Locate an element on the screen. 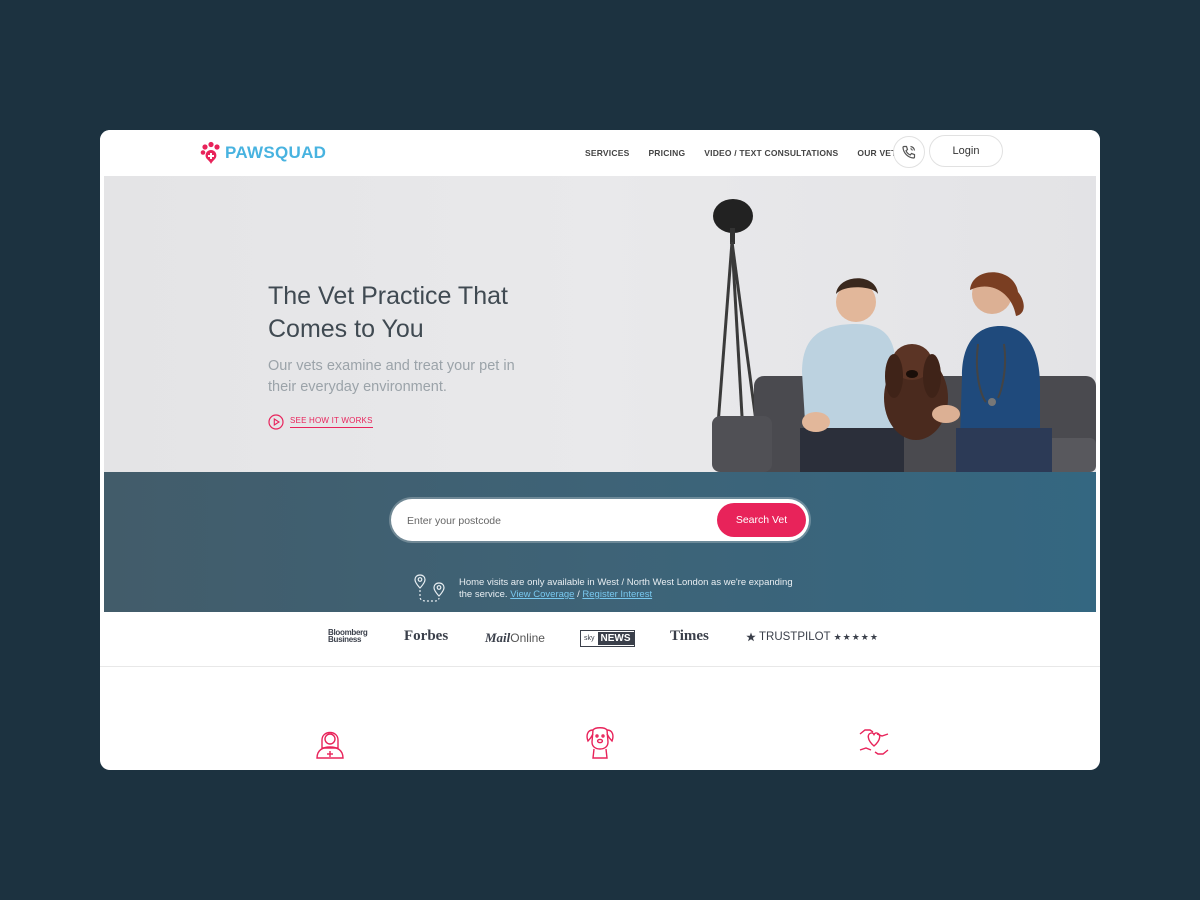 The height and width of the screenshot is (900, 1200). phone-button is located at coordinates (909, 152).